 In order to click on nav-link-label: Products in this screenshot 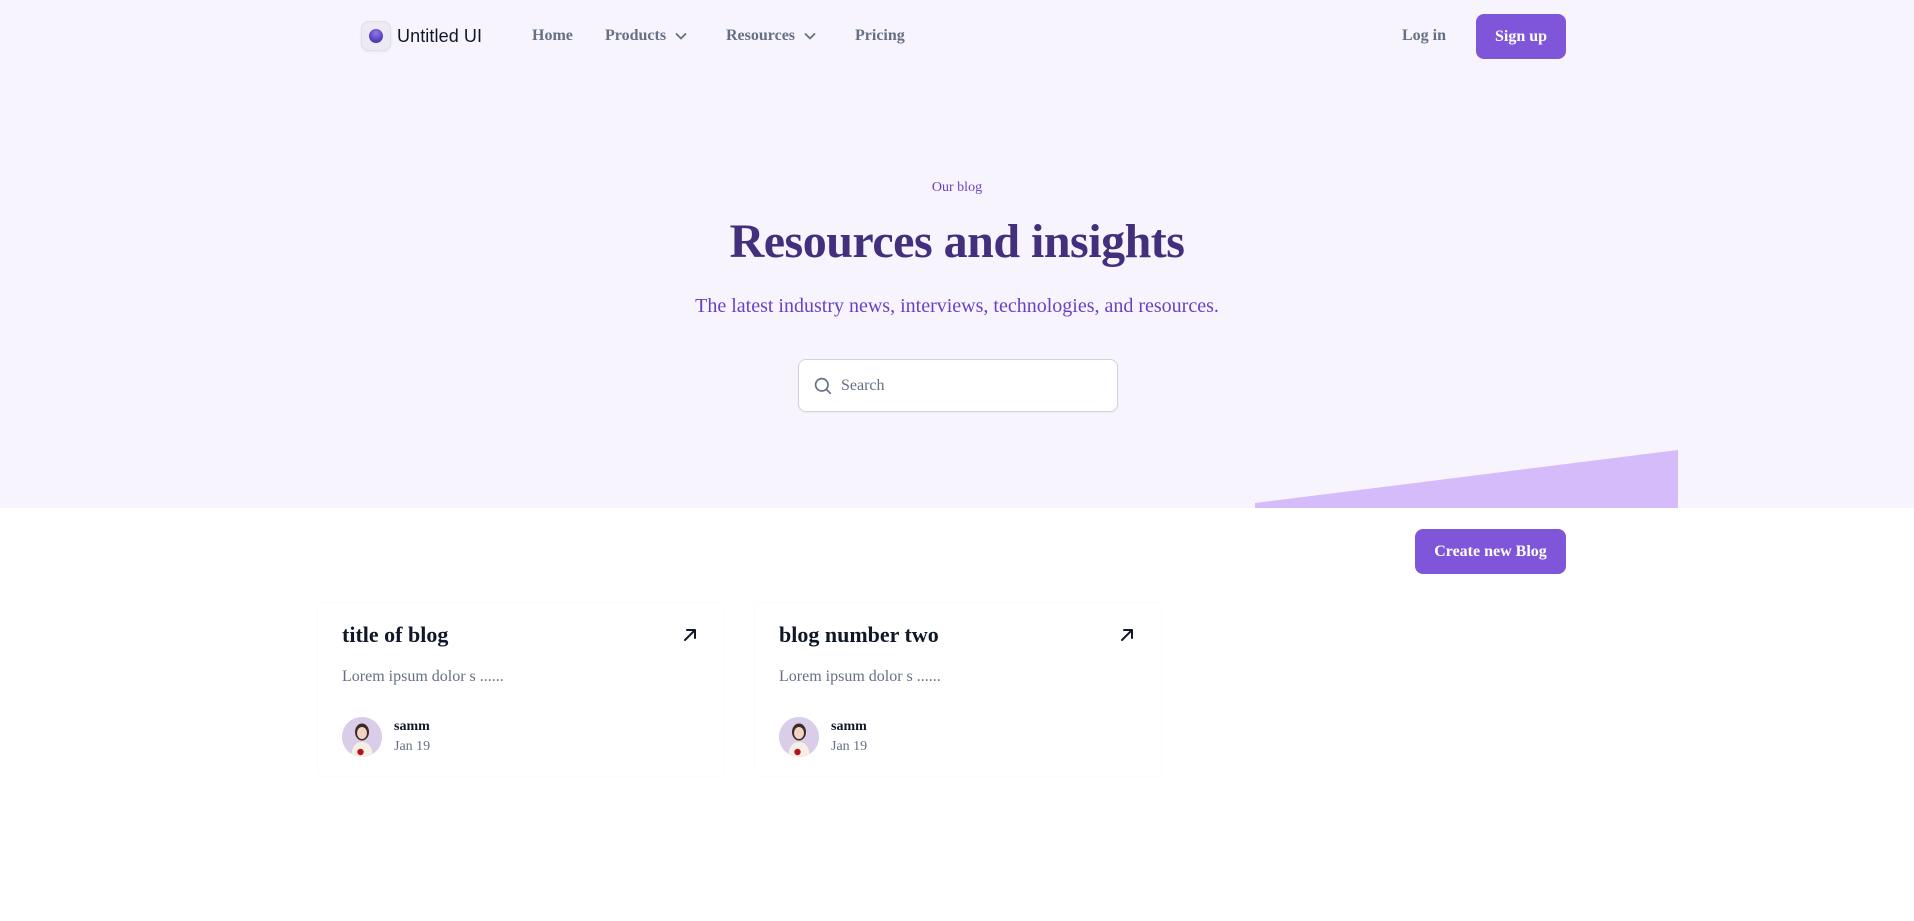, I will do `click(636, 35)`.